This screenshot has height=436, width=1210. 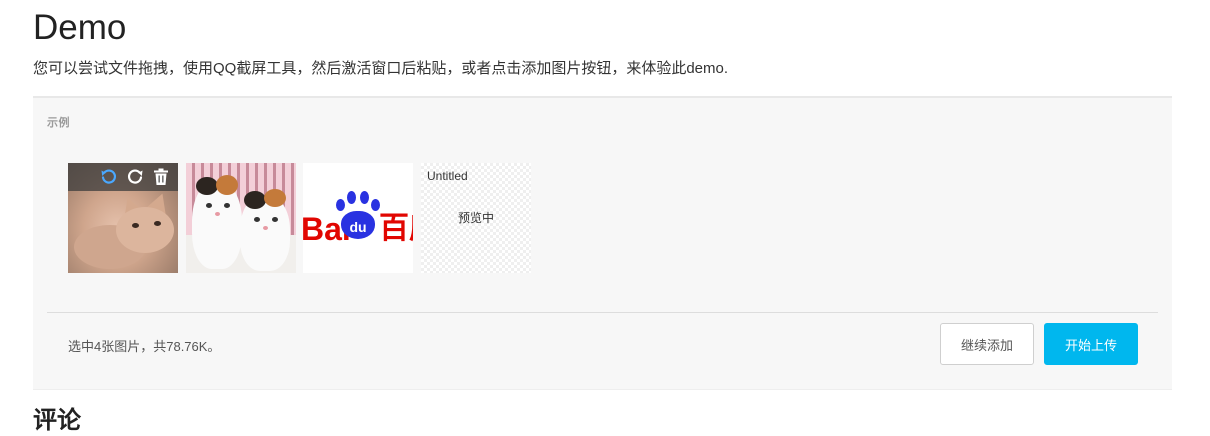 I want to click on untitled-placeholder: Untitled 预览中, so click(x=476, y=218).